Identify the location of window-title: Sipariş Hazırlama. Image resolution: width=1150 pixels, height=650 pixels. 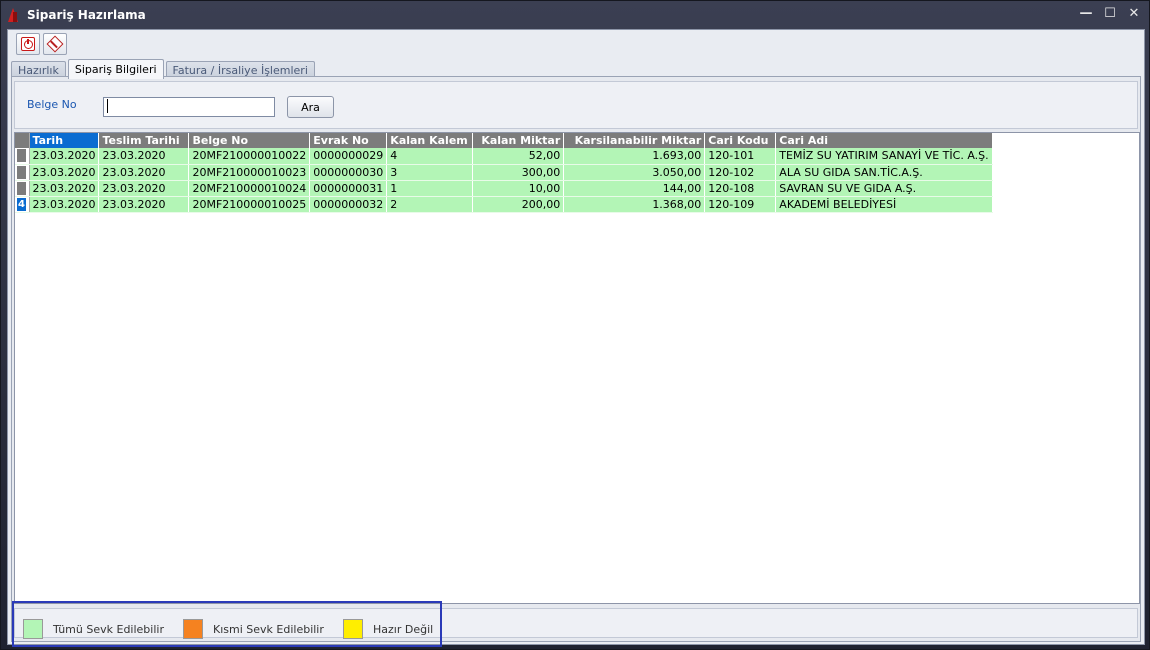
(86, 15).